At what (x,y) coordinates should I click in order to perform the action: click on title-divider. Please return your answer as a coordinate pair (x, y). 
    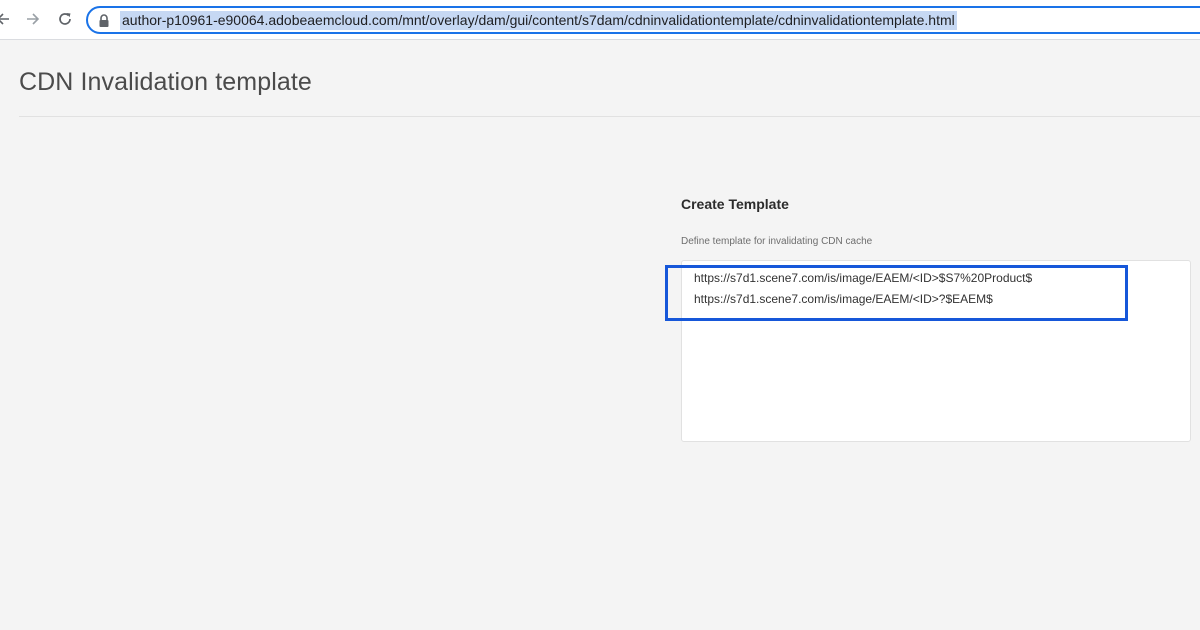
    Looking at the image, I should click on (609, 116).